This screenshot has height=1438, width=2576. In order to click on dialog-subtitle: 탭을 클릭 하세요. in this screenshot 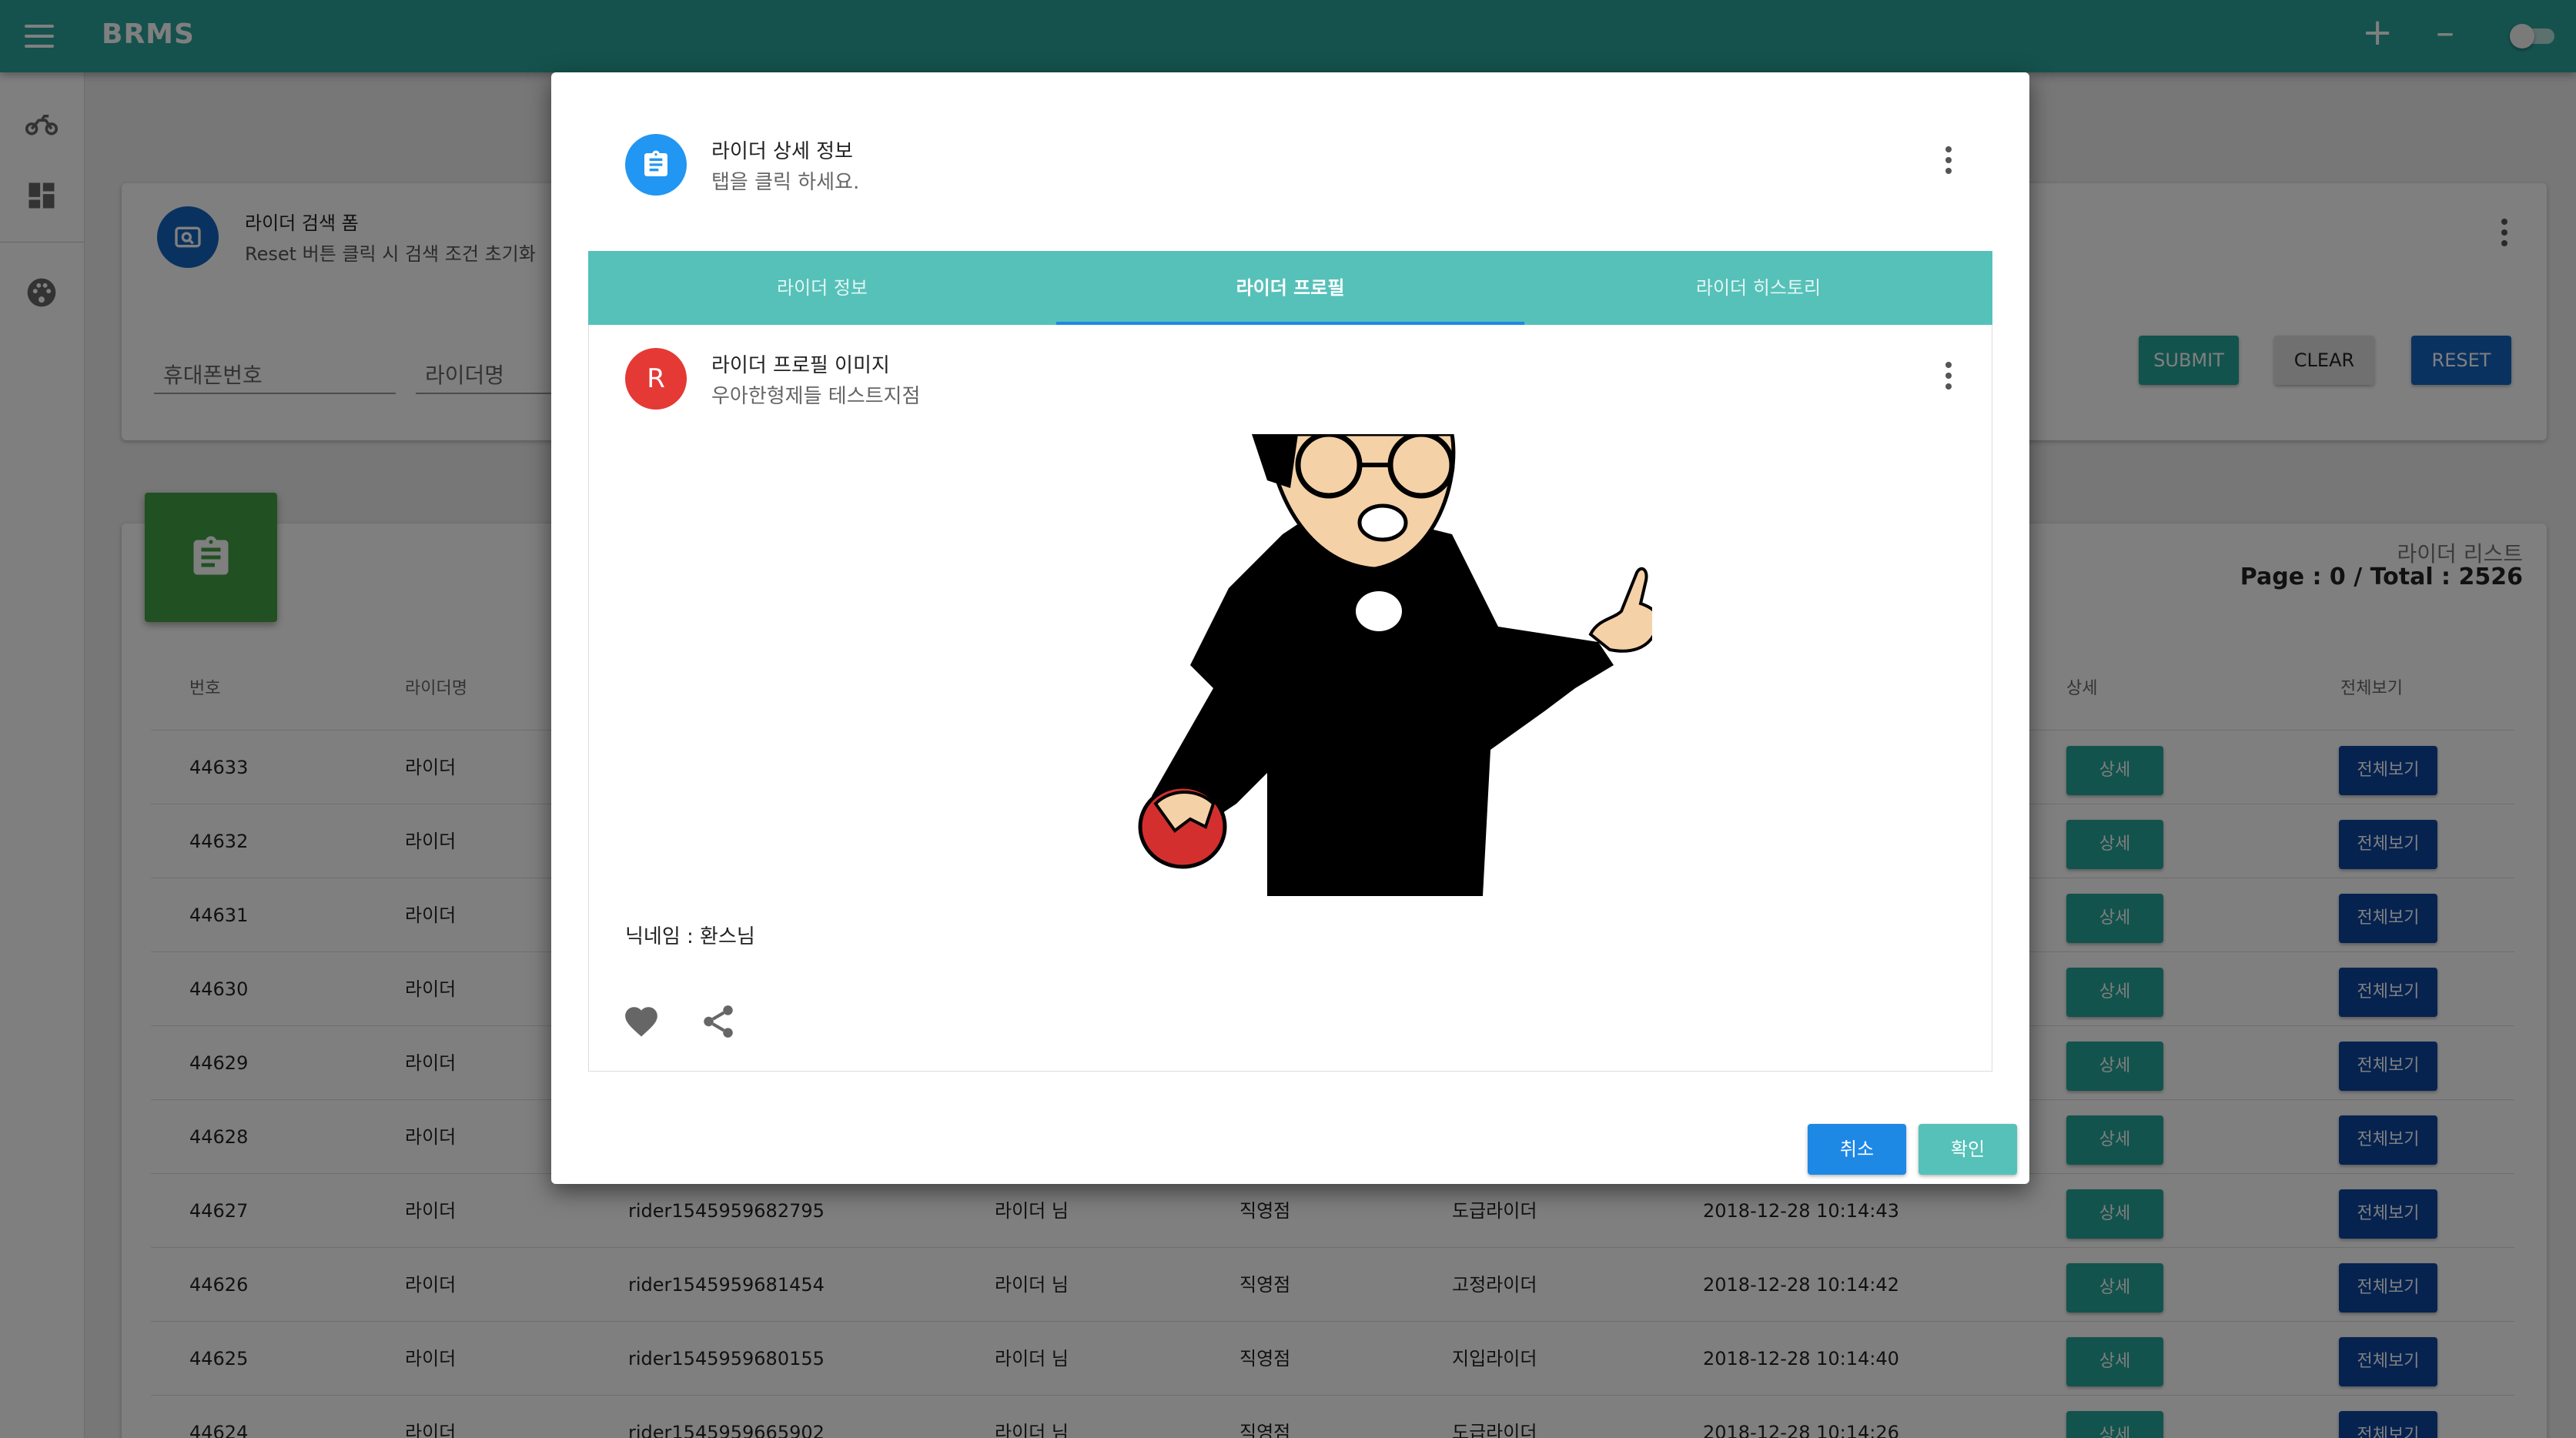, I will do `click(786, 183)`.